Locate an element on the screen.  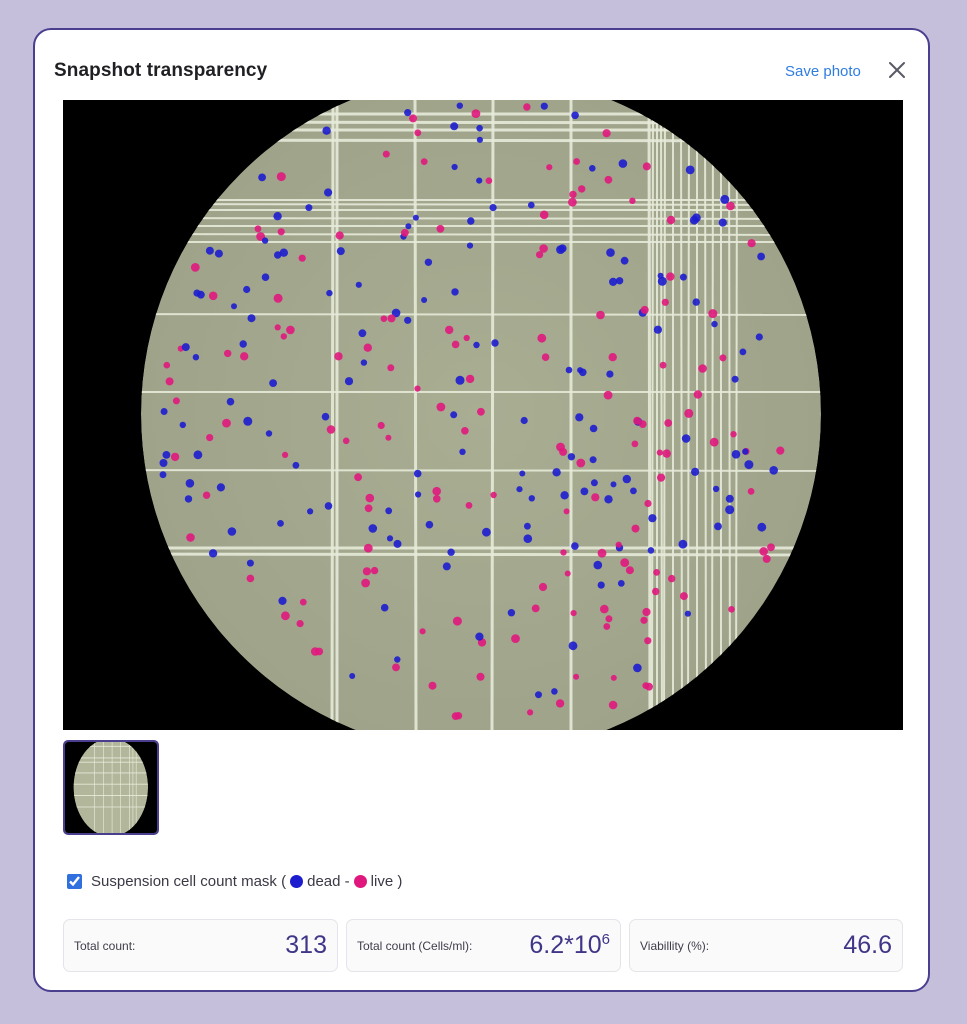
cells-ml-card: Total count (Cells/ml): 6.2*106 is located at coordinates (483, 945).